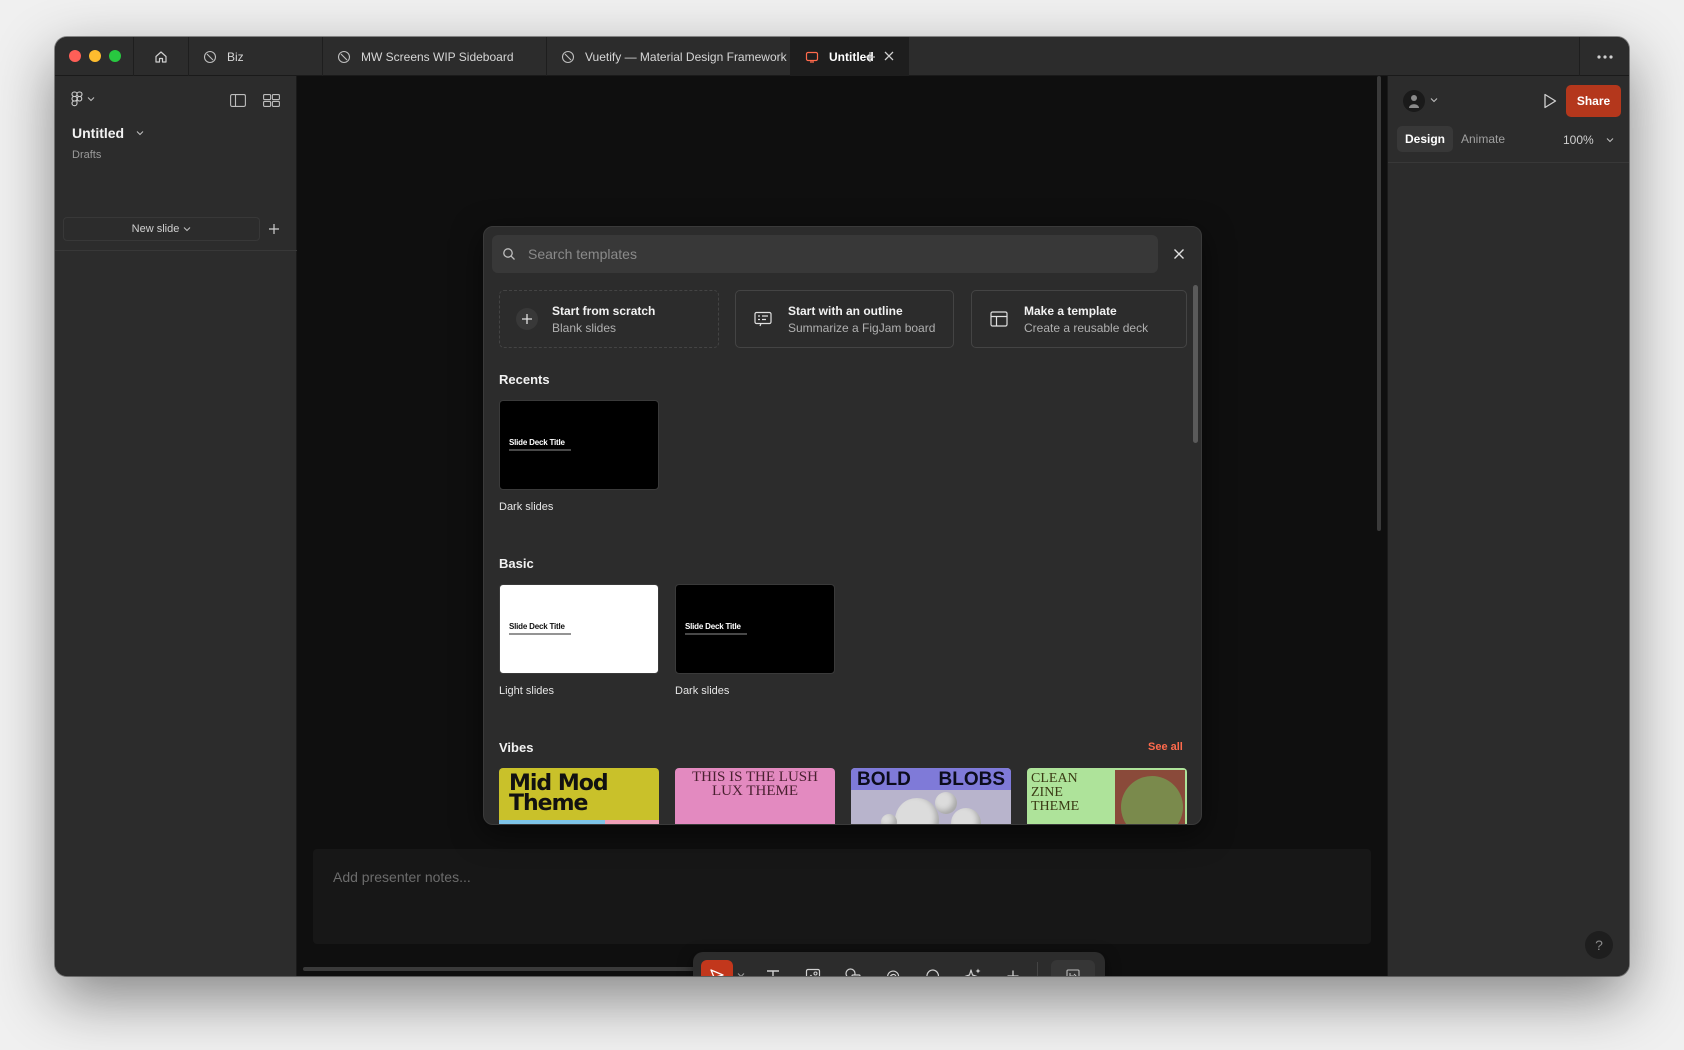 This screenshot has width=1684, height=1050. Describe the element at coordinates (579, 796) in the screenshot. I see `vibe-template-mid-mod: Mid Mod Theme` at that location.